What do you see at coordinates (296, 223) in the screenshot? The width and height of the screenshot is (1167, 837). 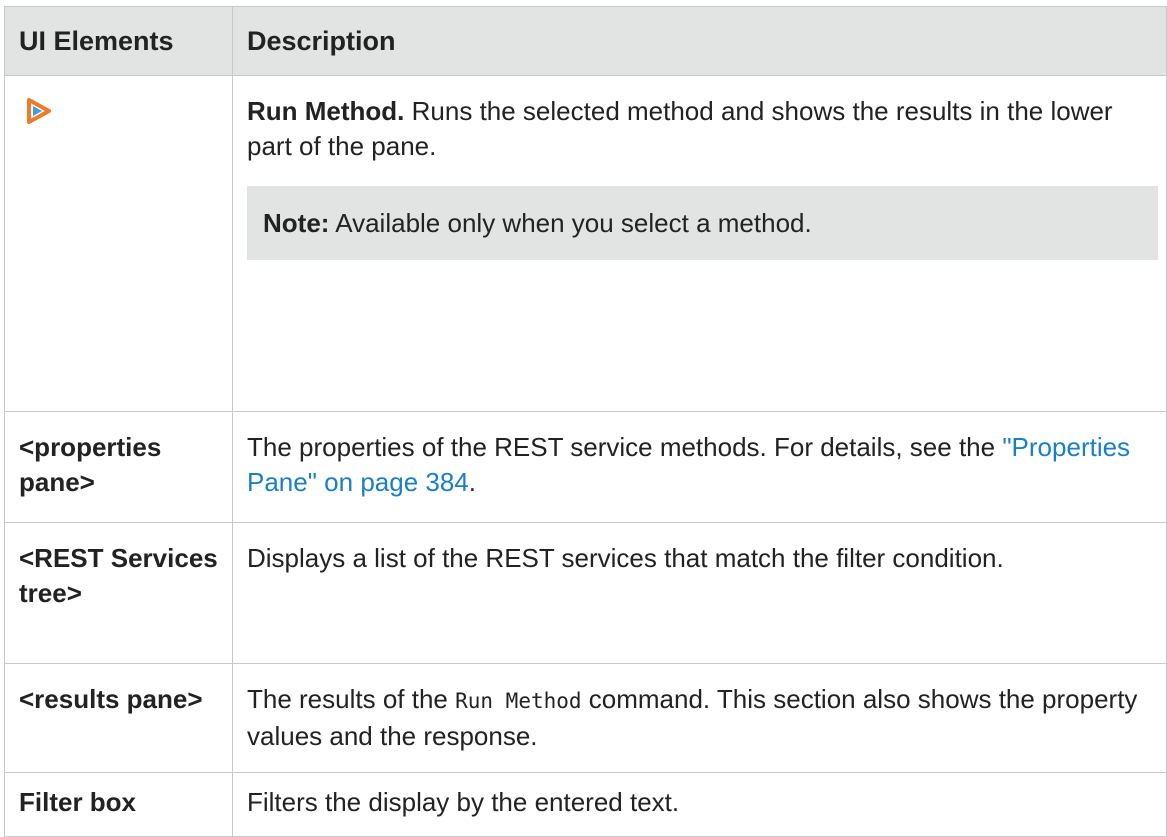 I see `note-label: Note:` at bounding box center [296, 223].